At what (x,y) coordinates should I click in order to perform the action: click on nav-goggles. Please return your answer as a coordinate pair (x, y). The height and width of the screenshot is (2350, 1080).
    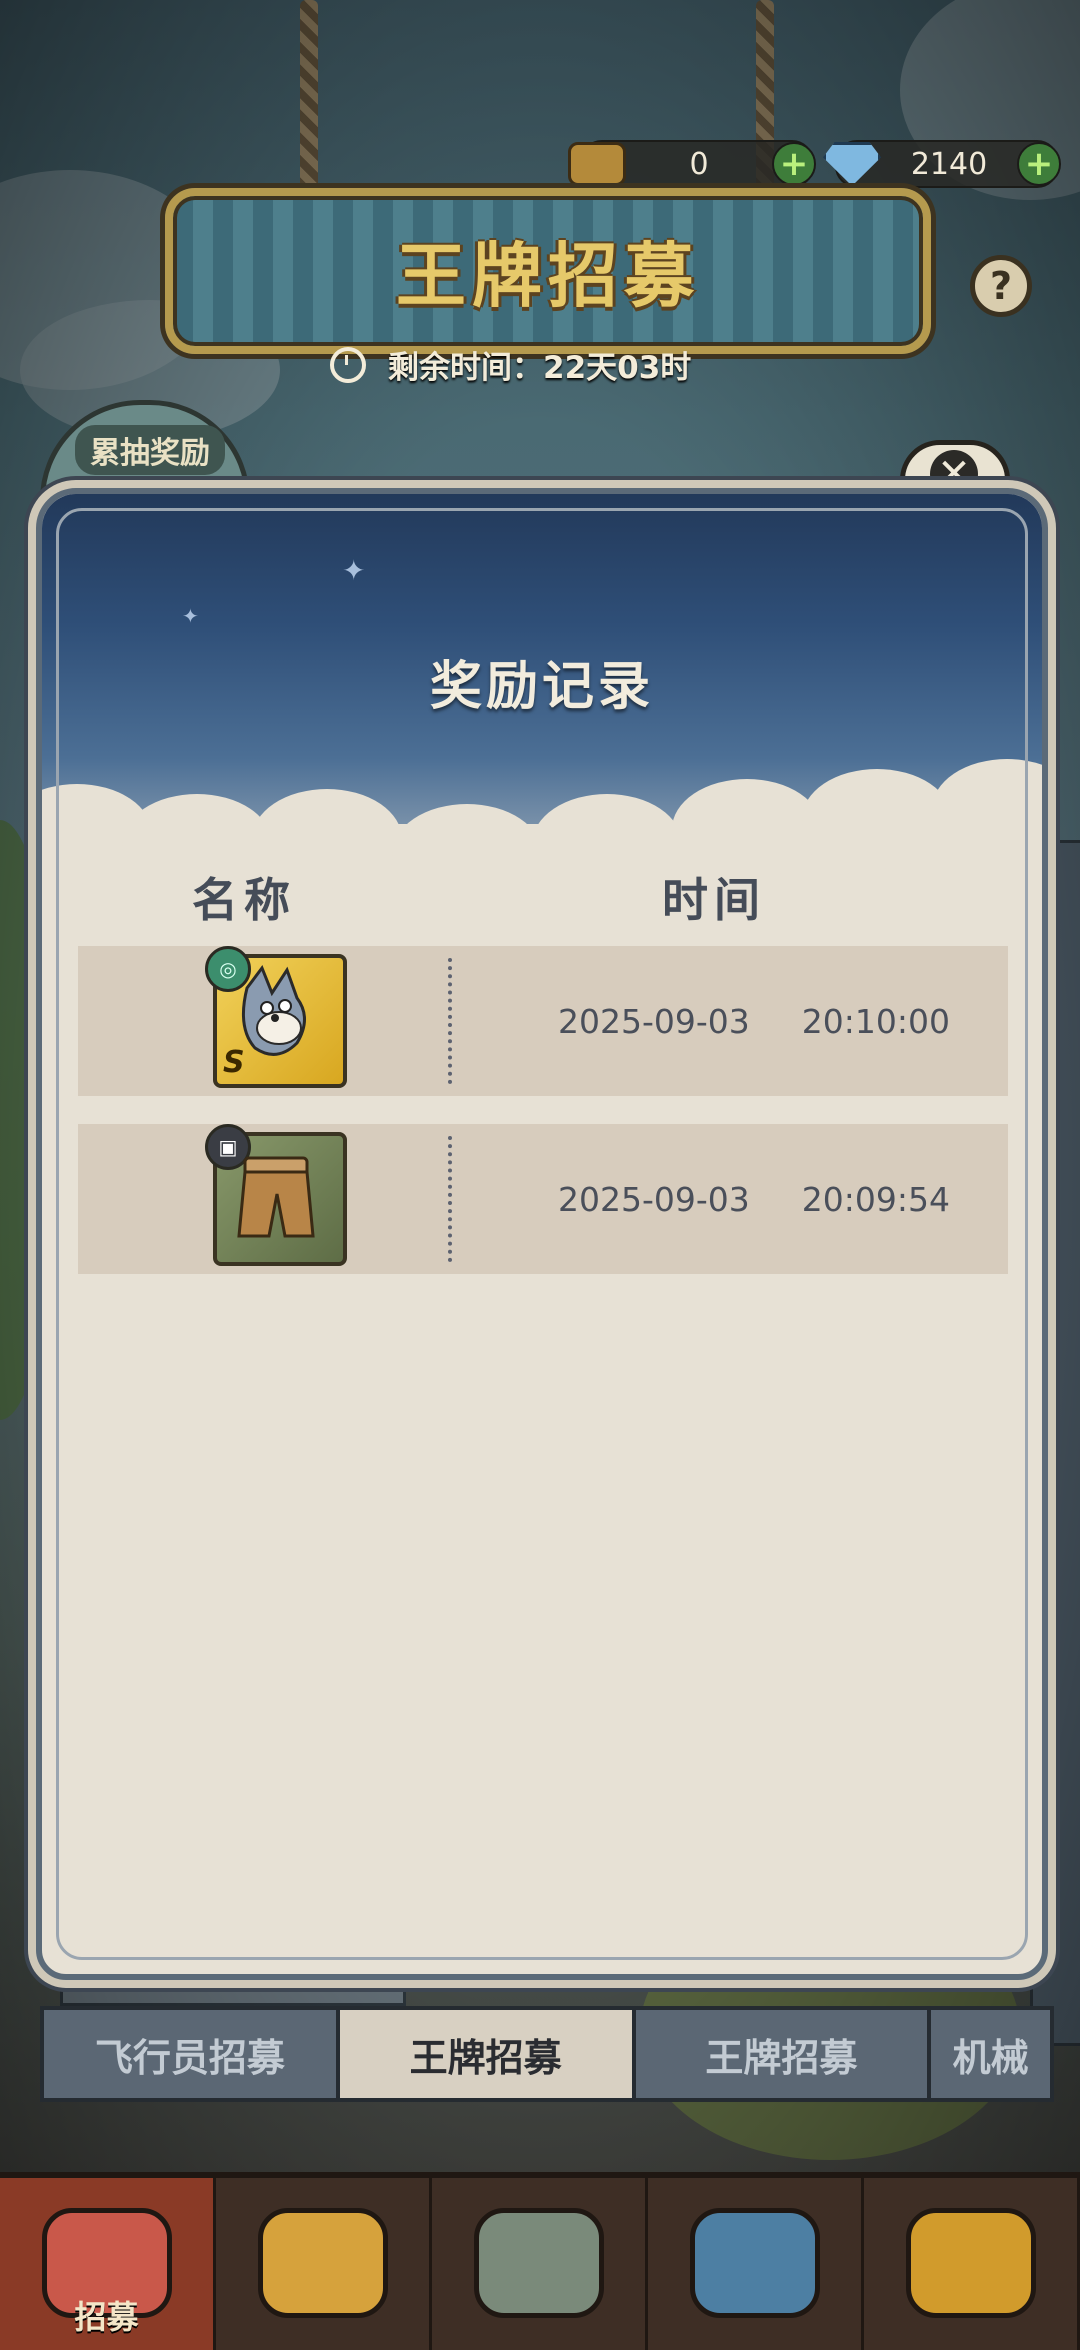
    Looking at the image, I should click on (756, 2264).